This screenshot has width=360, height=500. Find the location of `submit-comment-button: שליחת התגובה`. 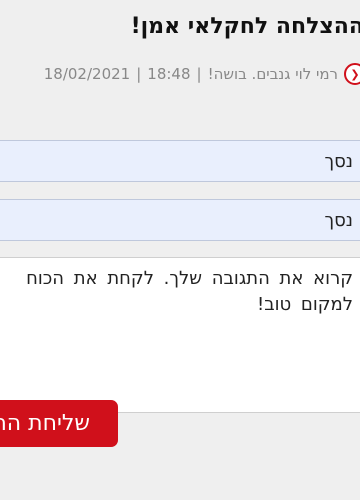

submit-comment-button: שליחת התגובה is located at coordinates (59, 423).